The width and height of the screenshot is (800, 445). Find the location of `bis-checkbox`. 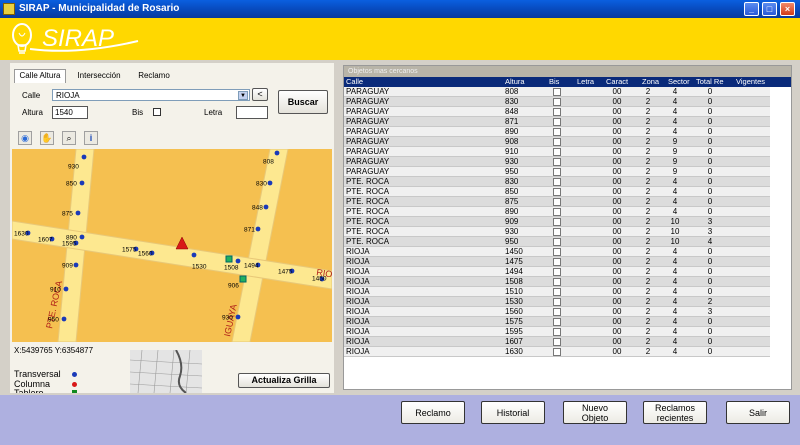

bis-checkbox is located at coordinates (157, 112).